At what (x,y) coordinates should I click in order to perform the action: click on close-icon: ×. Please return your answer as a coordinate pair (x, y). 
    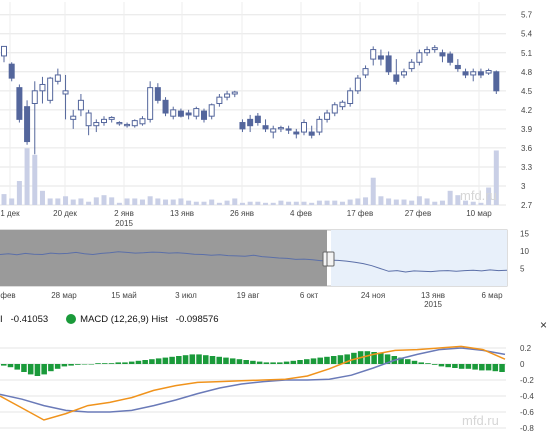
    Looking at the image, I should click on (543, 325).